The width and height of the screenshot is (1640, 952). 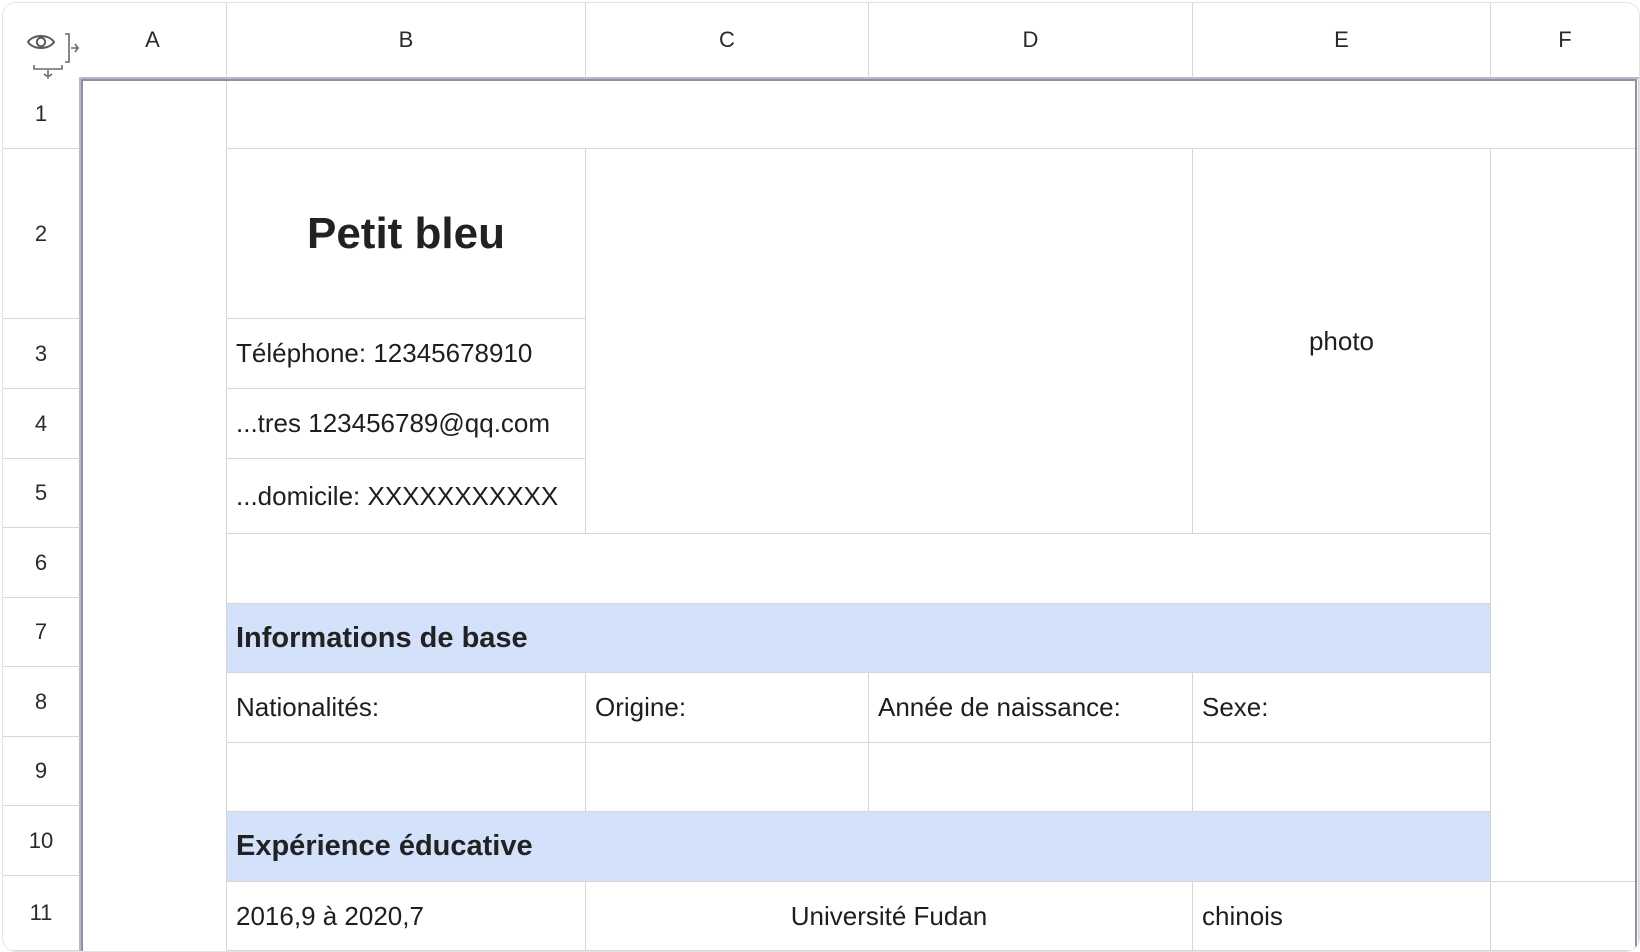 What do you see at coordinates (1342, 916) in the screenshot?
I see `education-language: chinois` at bounding box center [1342, 916].